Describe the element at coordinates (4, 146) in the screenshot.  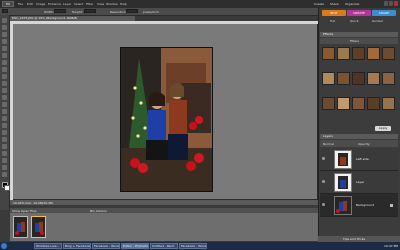
I see `paint-bucket-tool-icon` at that location.